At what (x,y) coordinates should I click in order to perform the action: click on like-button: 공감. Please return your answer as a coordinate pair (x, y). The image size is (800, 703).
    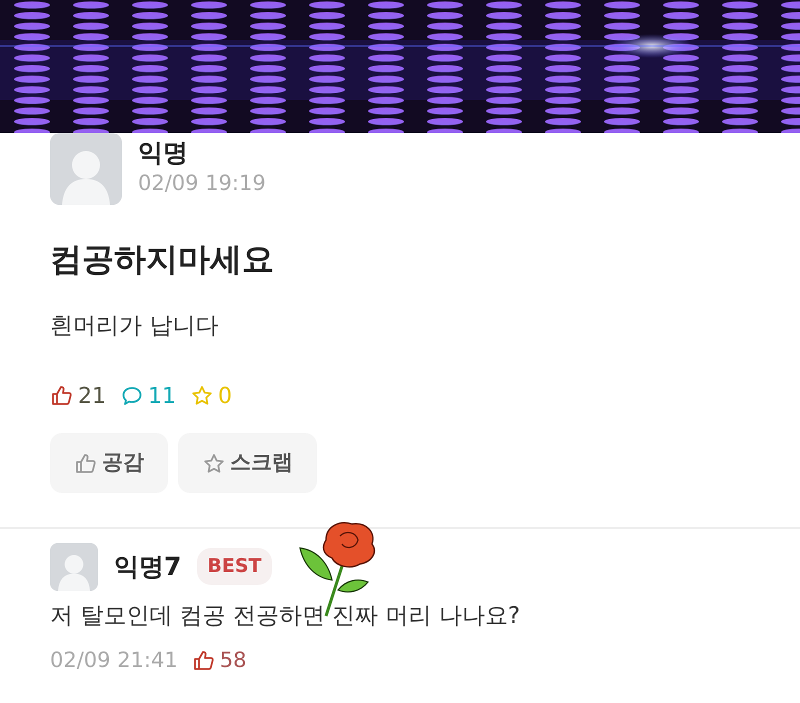
    Looking at the image, I should click on (109, 462).